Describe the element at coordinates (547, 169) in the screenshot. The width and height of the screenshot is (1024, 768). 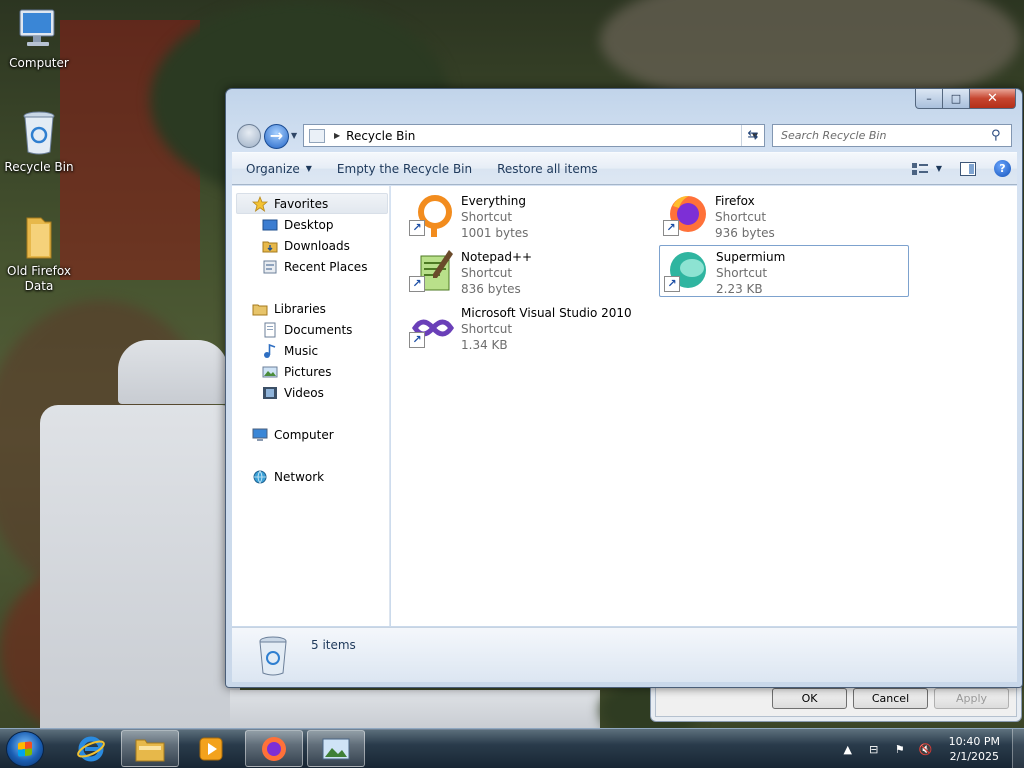
I see `restore-all-items-button: Restore all items` at that location.